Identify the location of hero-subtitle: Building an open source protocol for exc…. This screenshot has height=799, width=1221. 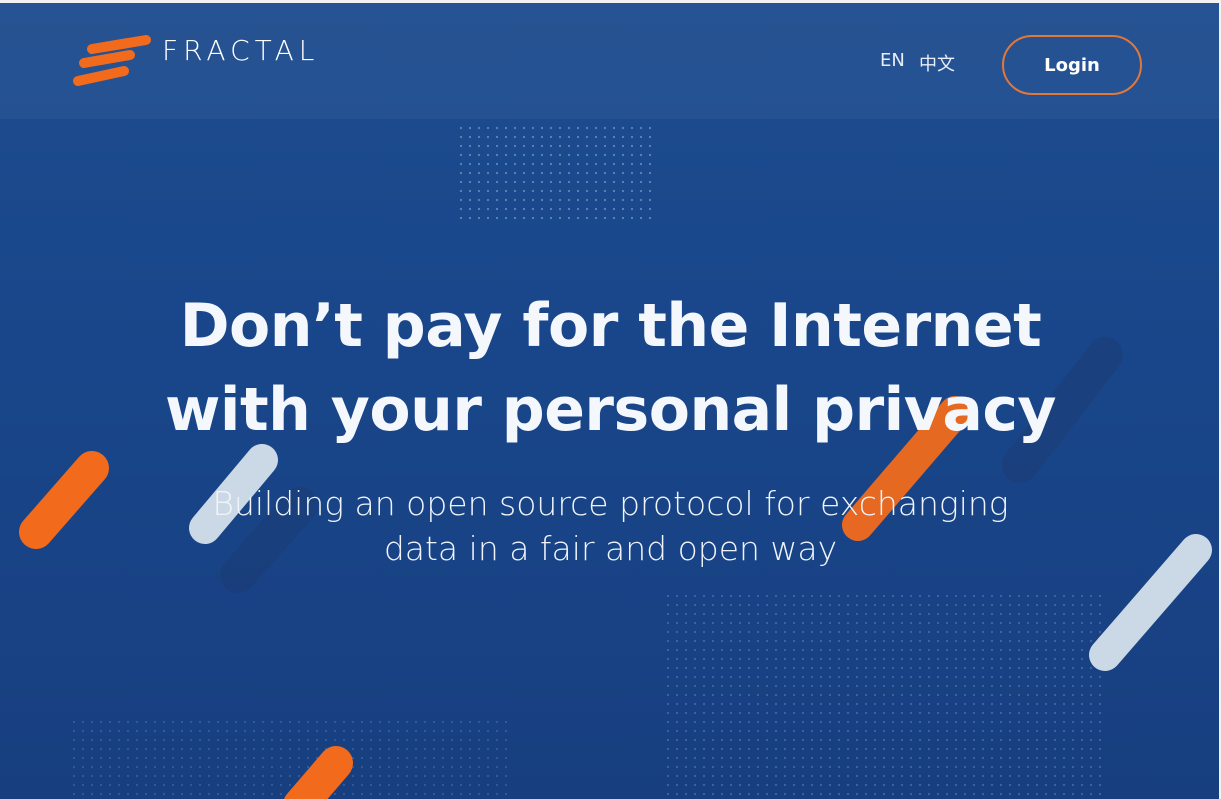
(610, 526).